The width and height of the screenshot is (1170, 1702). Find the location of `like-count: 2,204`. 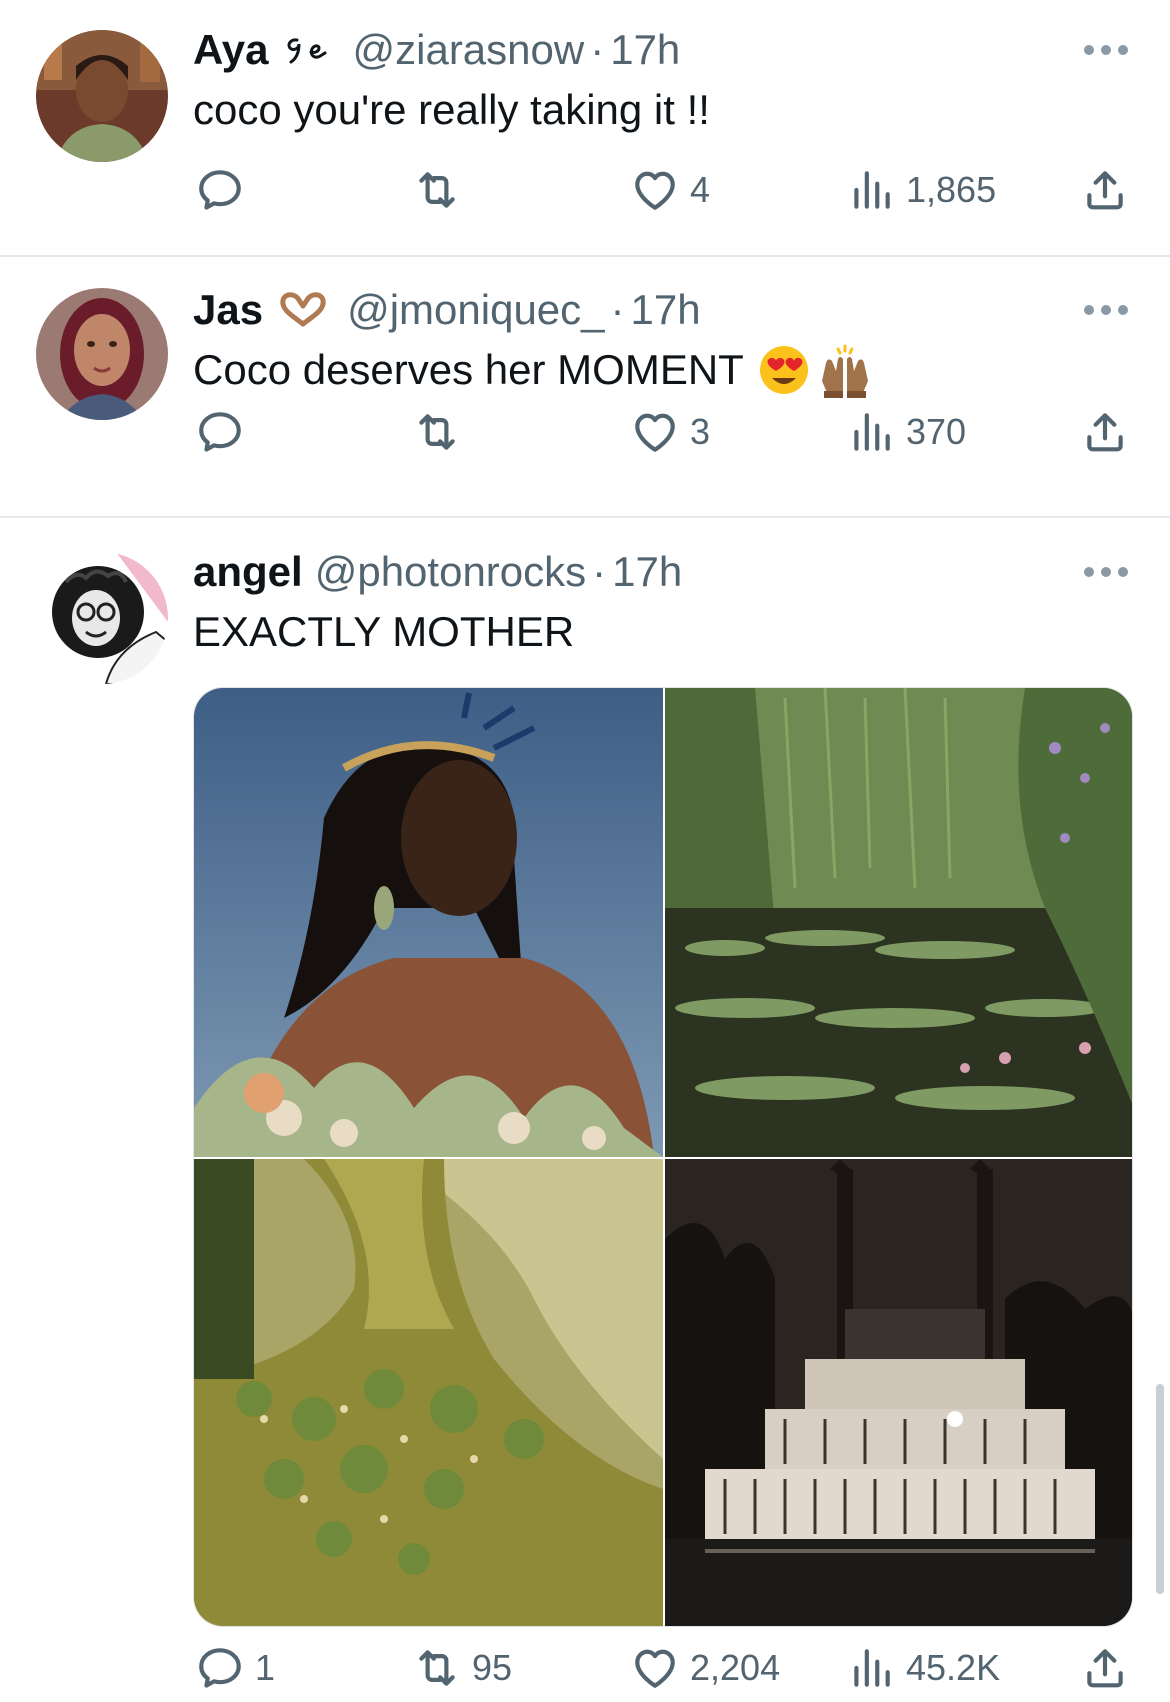

like-count: 2,204 is located at coordinates (735, 1667).